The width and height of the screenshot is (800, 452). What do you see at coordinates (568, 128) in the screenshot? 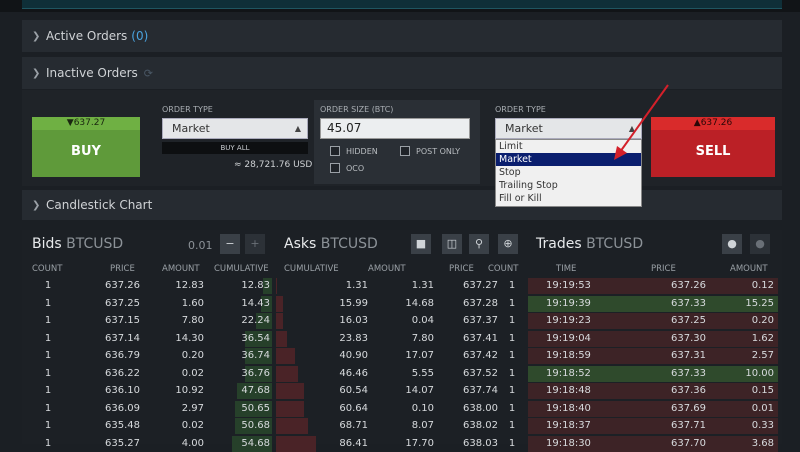
I see `order-type2-select: Market ▲` at bounding box center [568, 128].